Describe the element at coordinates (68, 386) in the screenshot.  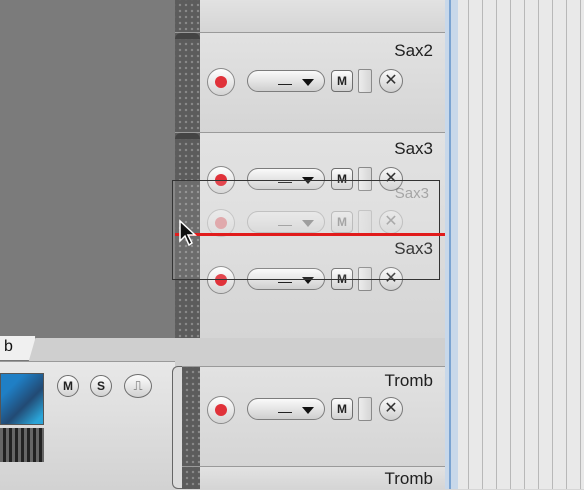
I see `group-mute-button: M` at that location.